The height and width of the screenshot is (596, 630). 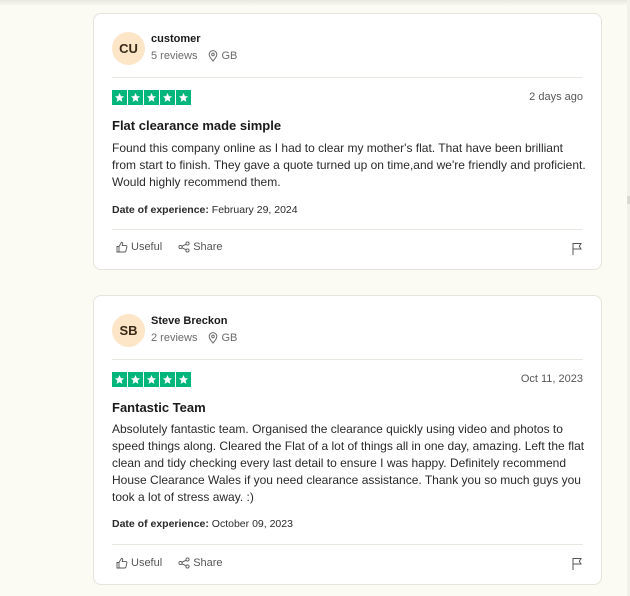 What do you see at coordinates (174, 338) in the screenshot?
I see `review-count: 2 reviews` at bounding box center [174, 338].